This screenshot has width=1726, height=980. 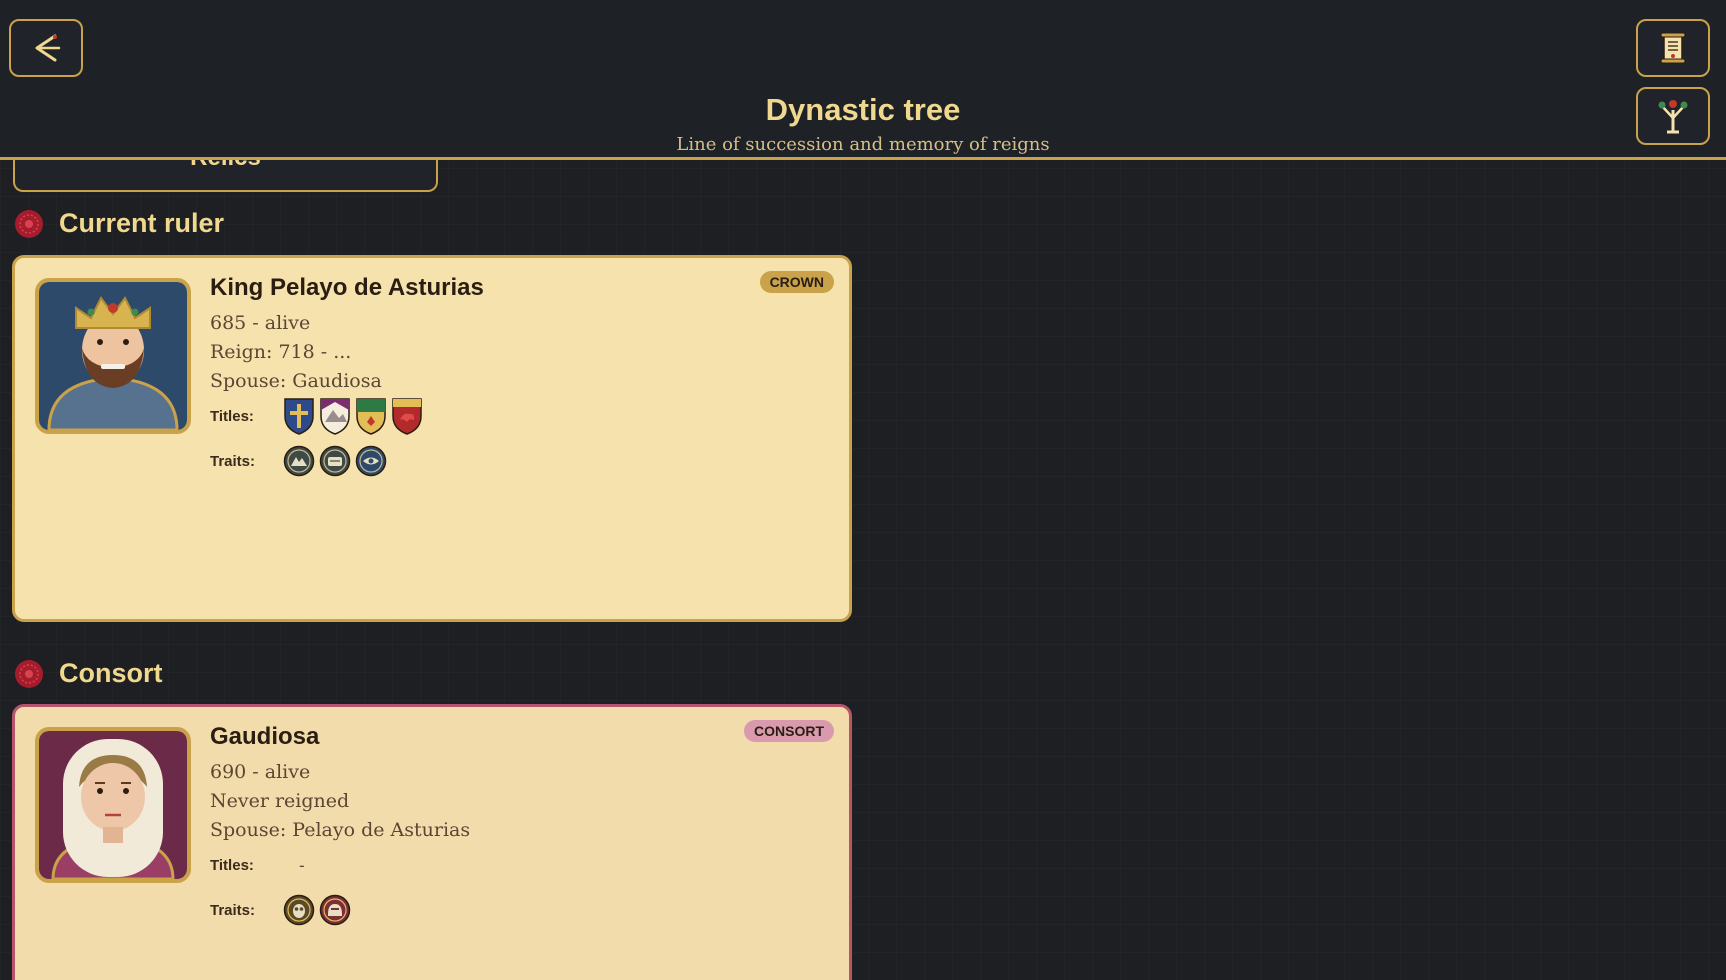 I want to click on consort-lifespan: 690 - alive, so click(x=260, y=772).